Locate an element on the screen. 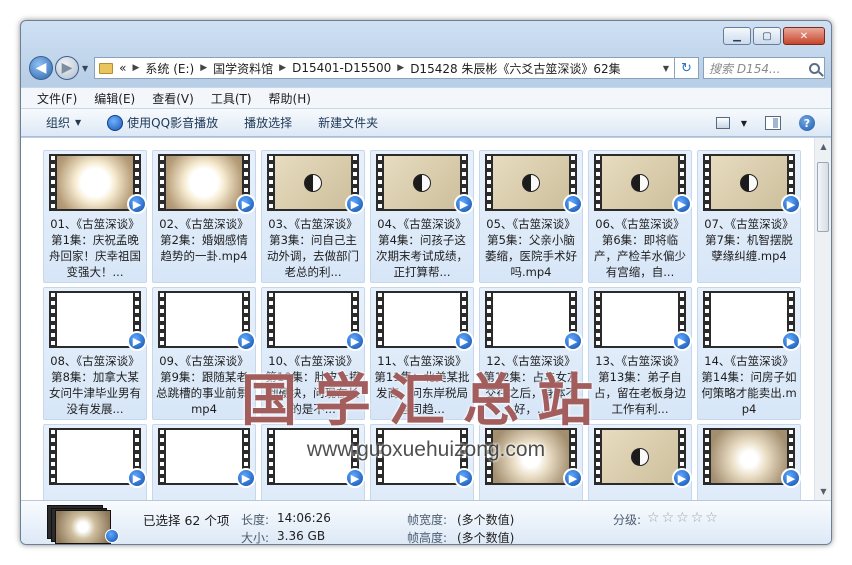 This screenshot has height=565, width=852. breadcrumb-library: 国学资料馆 is located at coordinates (243, 68).